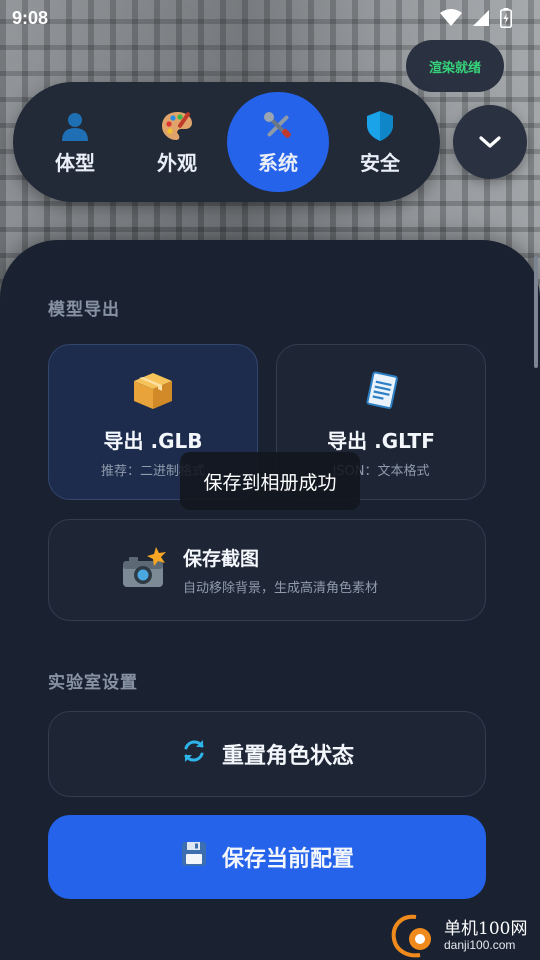  I want to click on tab-system: 系统, so click(278, 142).